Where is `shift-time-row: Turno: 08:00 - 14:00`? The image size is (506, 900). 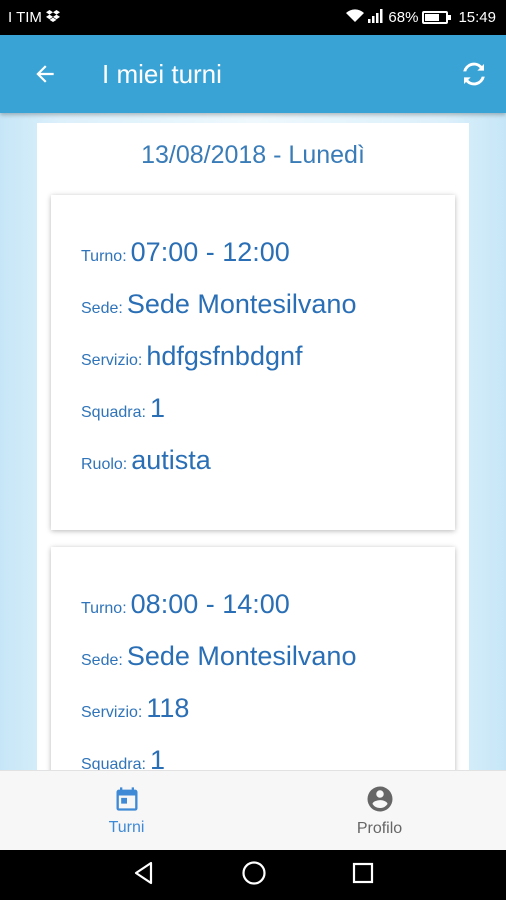 shift-time-row: Turno: 08:00 - 14:00 is located at coordinates (268, 615).